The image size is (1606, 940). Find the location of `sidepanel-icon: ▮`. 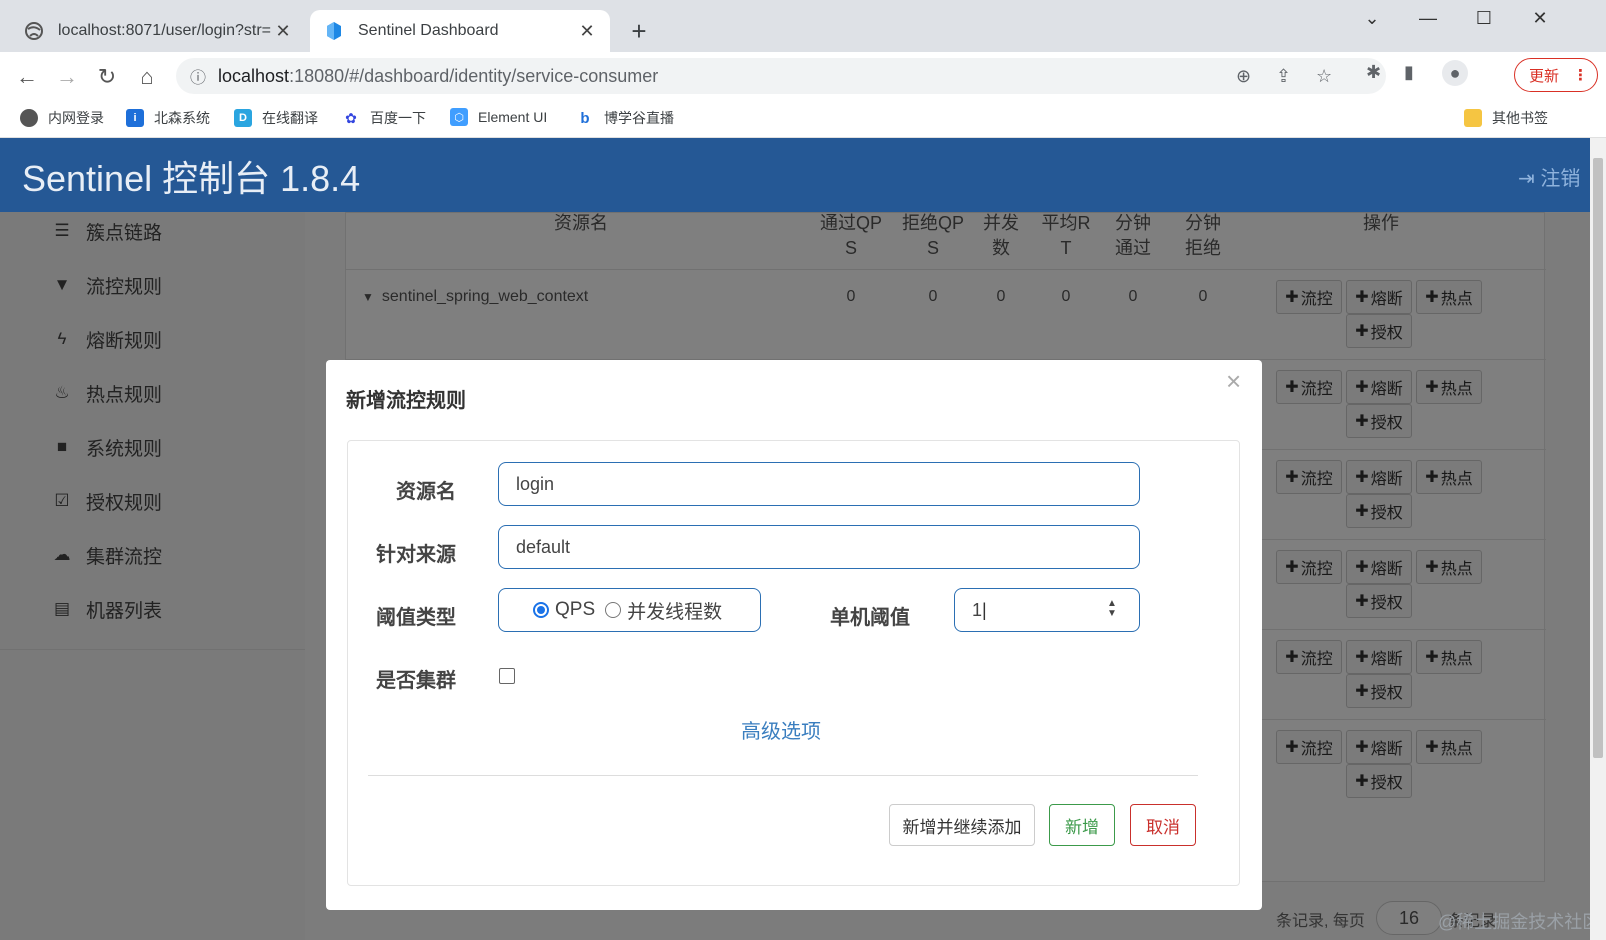

sidepanel-icon: ▮ is located at coordinates (1409, 72).